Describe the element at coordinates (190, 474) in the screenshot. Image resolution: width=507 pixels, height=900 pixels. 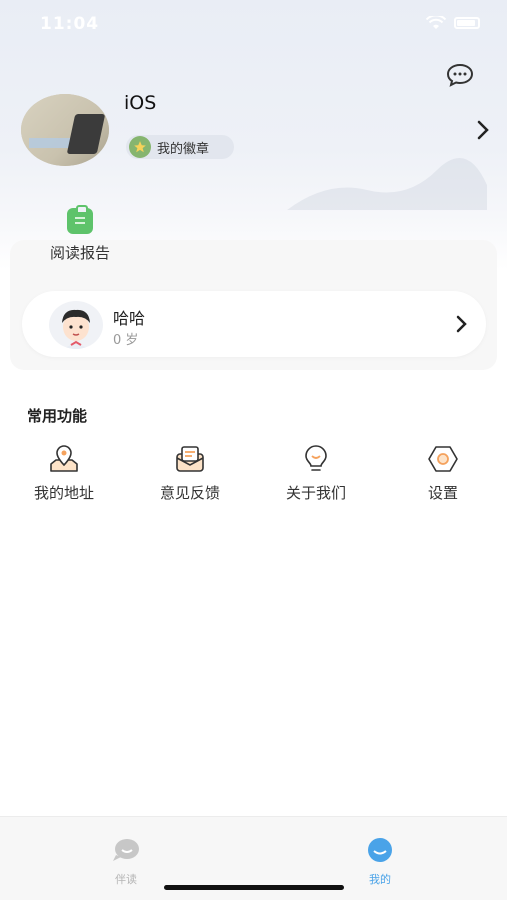
I see `feedback-button: 意见反馈` at that location.